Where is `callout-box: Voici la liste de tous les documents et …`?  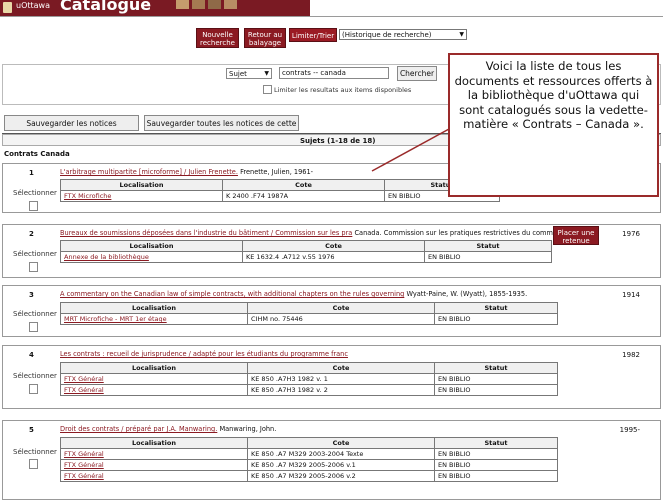
callout-box: Voici la liste de tous les documents et … is located at coordinates (553, 125).